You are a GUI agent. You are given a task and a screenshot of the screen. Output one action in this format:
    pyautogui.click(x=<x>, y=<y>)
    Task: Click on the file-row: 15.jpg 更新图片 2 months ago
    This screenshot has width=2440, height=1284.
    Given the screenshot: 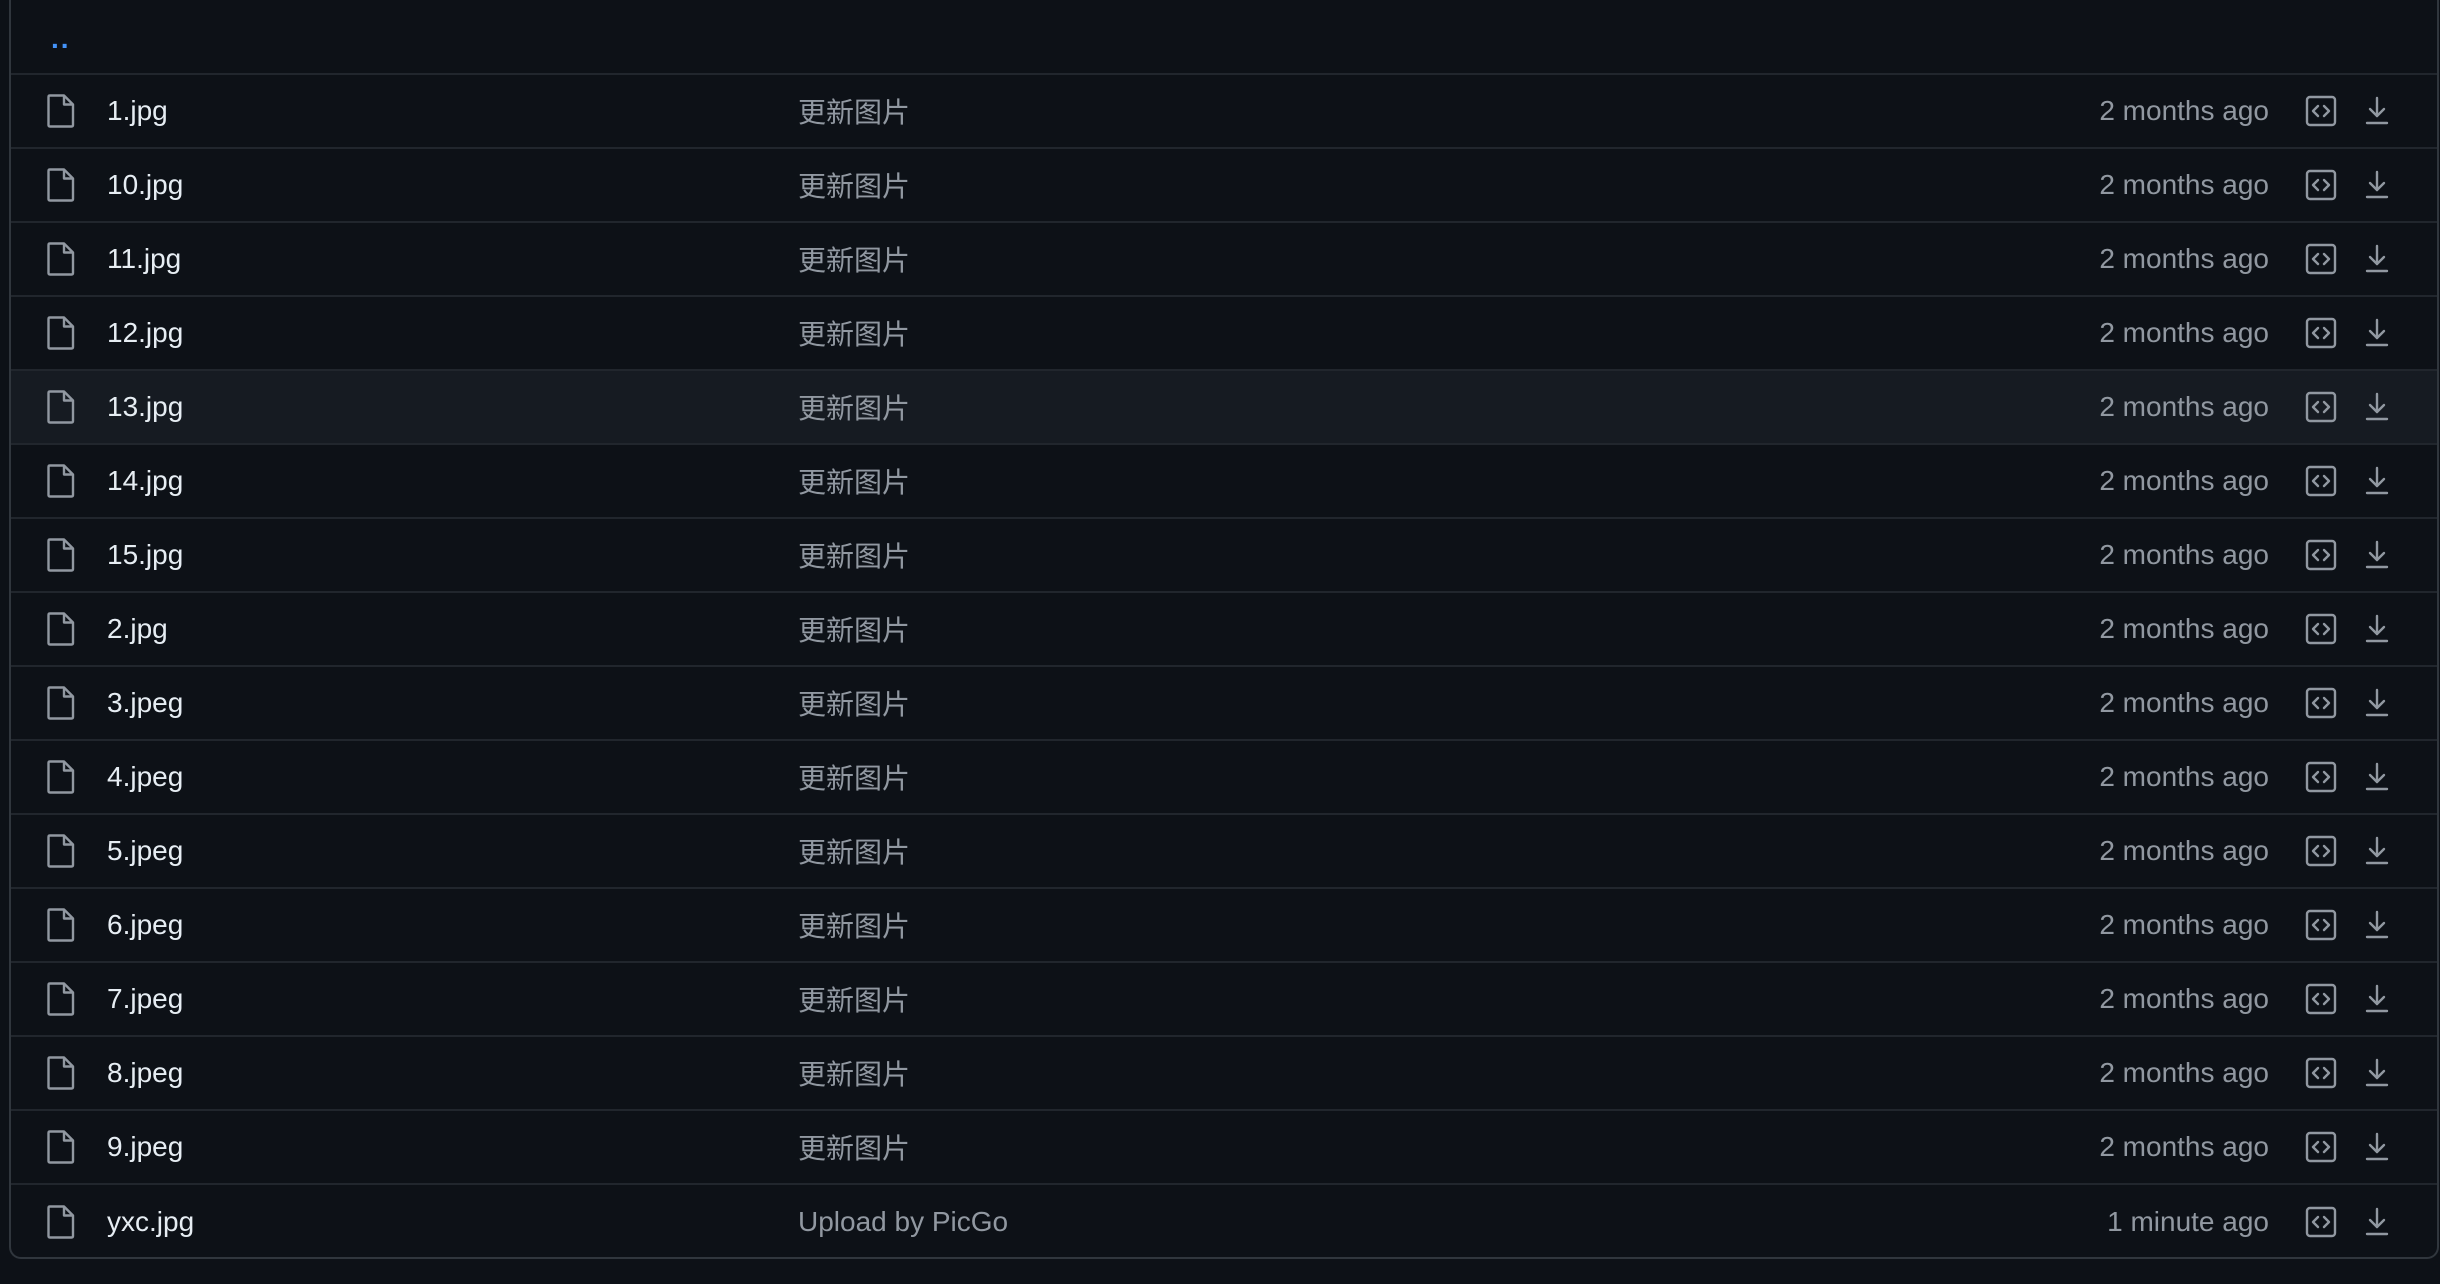 What is the action you would take?
    pyautogui.click(x=1224, y=556)
    